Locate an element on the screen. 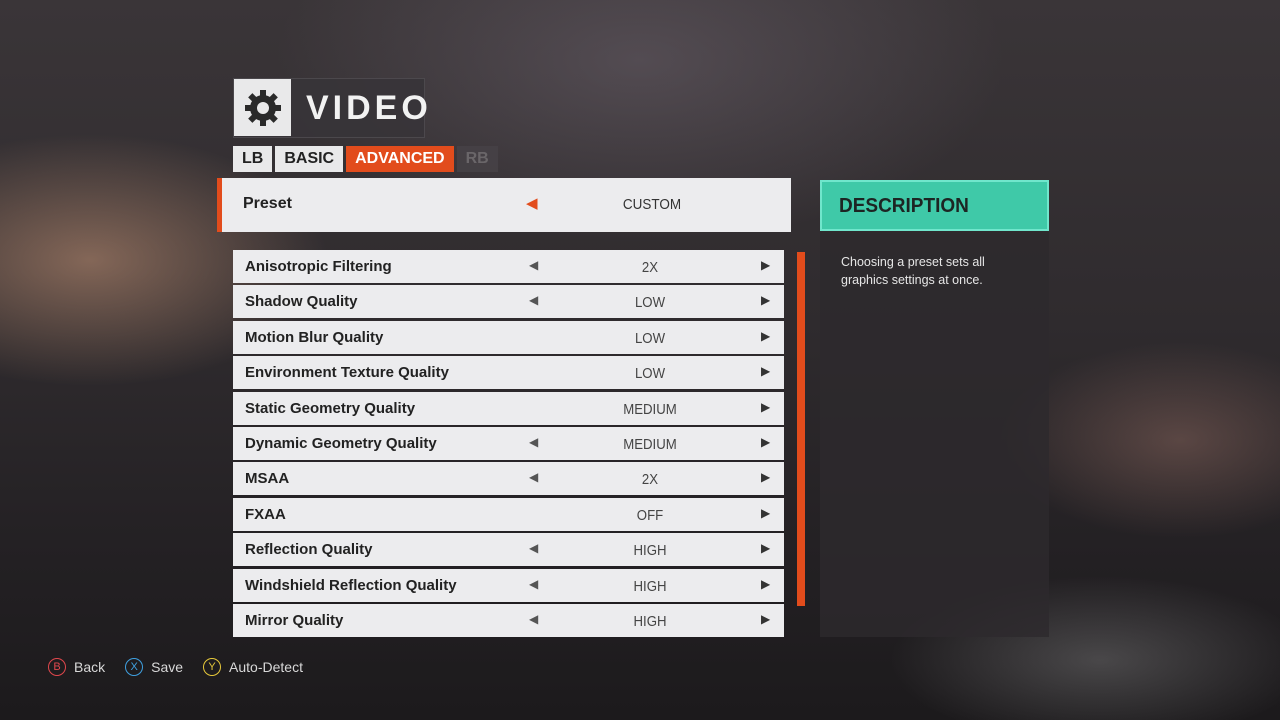 The image size is (1280, 720). back-label: Back is located at coordinates (90, 667).